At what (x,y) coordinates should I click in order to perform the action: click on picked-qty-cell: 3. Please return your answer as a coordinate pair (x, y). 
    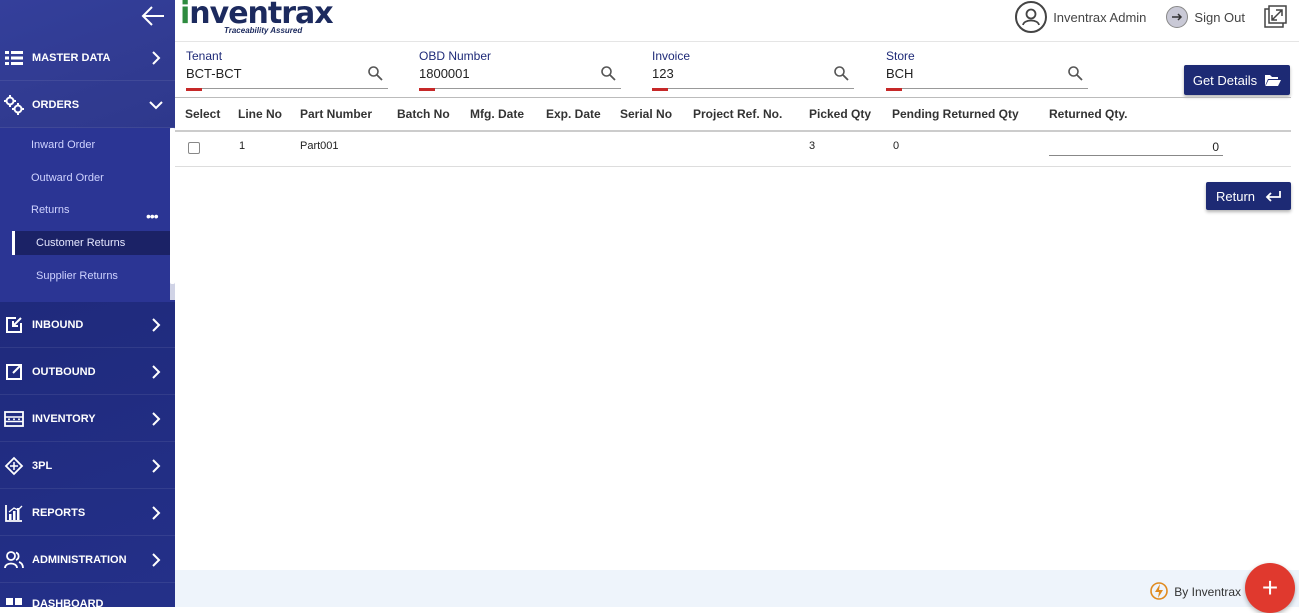
    Looking at the image, I should click on (812, 146).